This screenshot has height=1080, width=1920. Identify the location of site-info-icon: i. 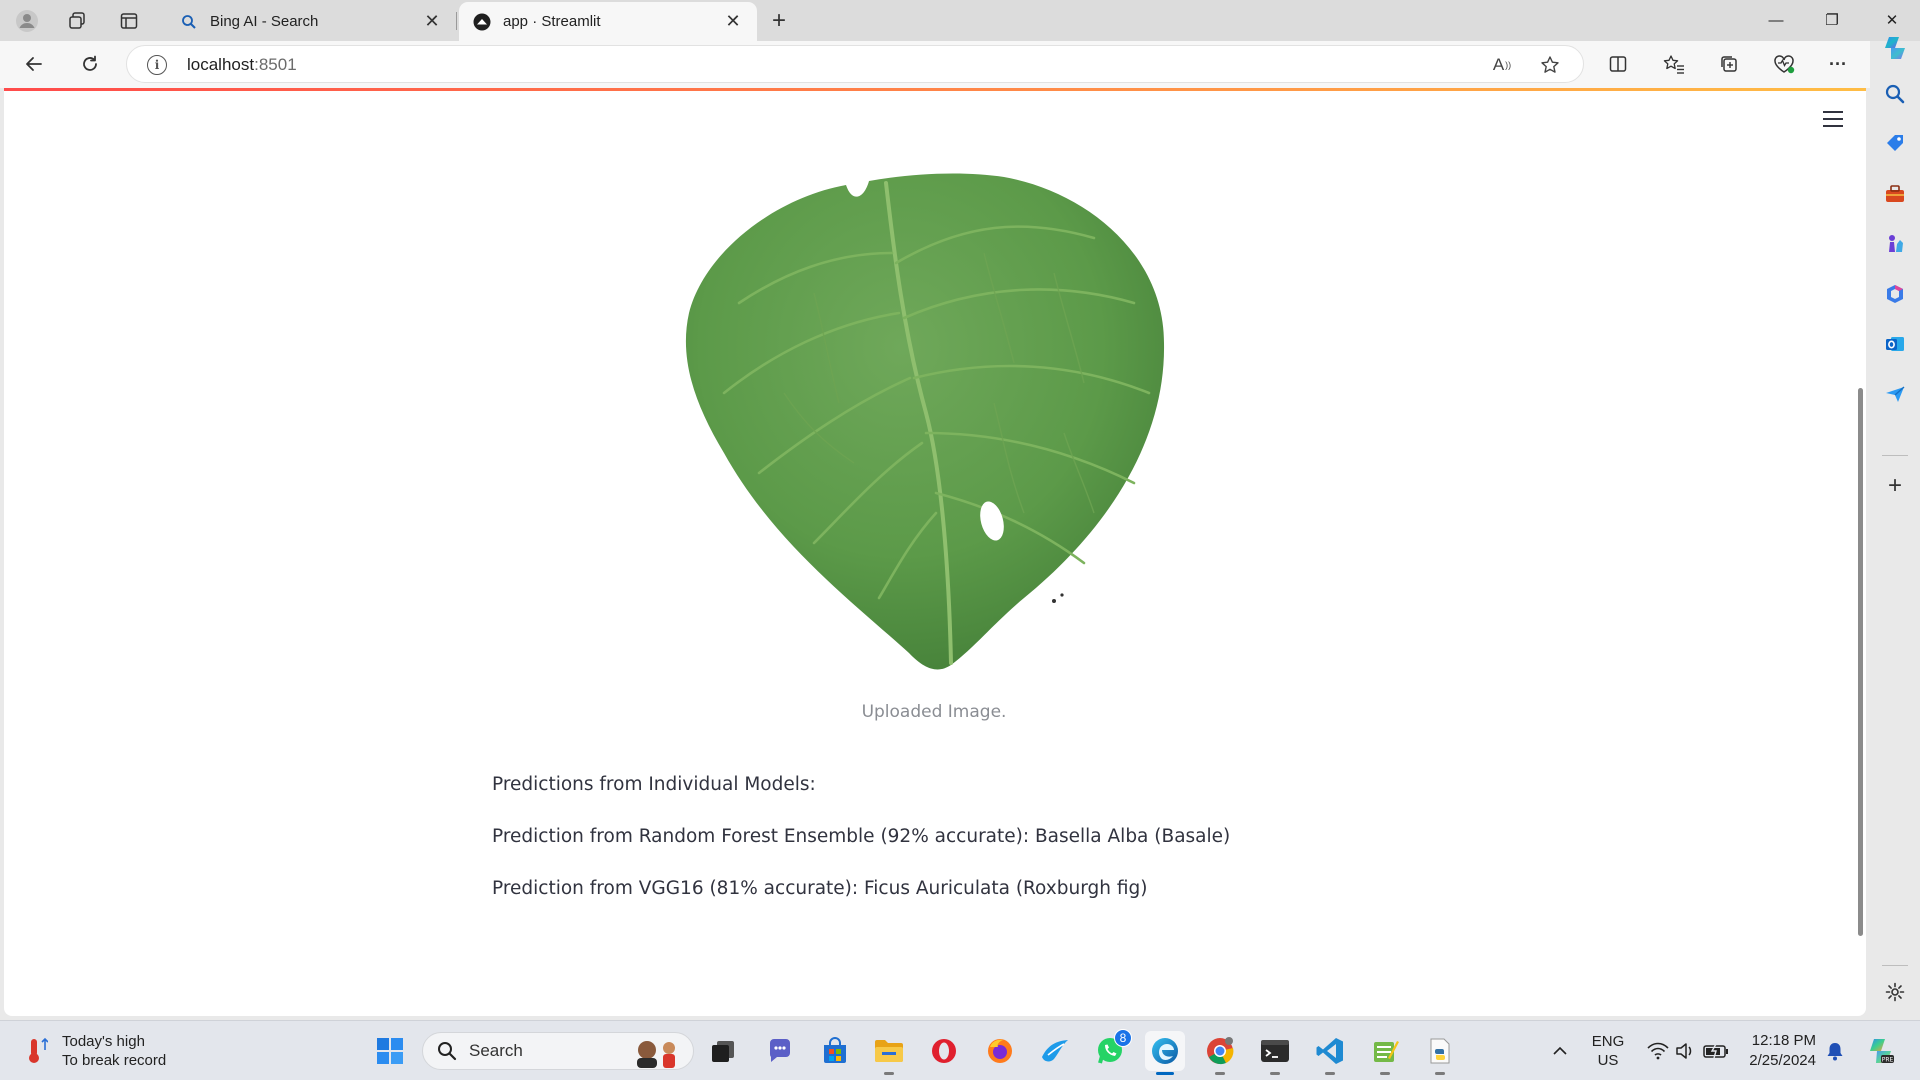
(157, 65).